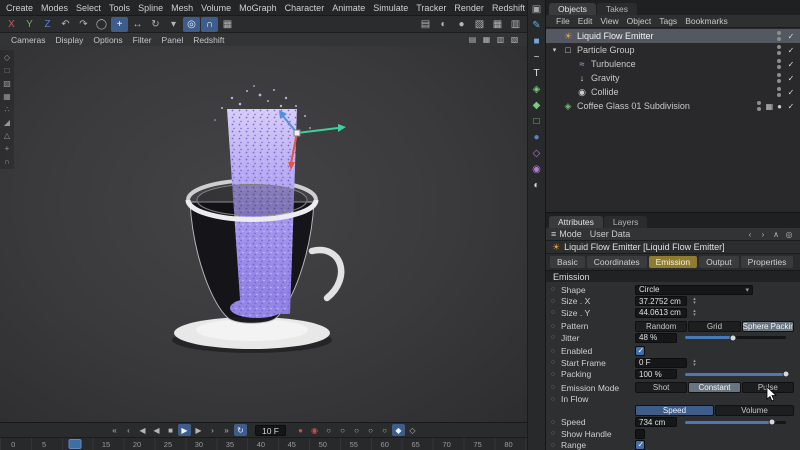  Describe the element at coordinates (536, 169) in the screenshot. I see `field-icon: ◉` at that location.